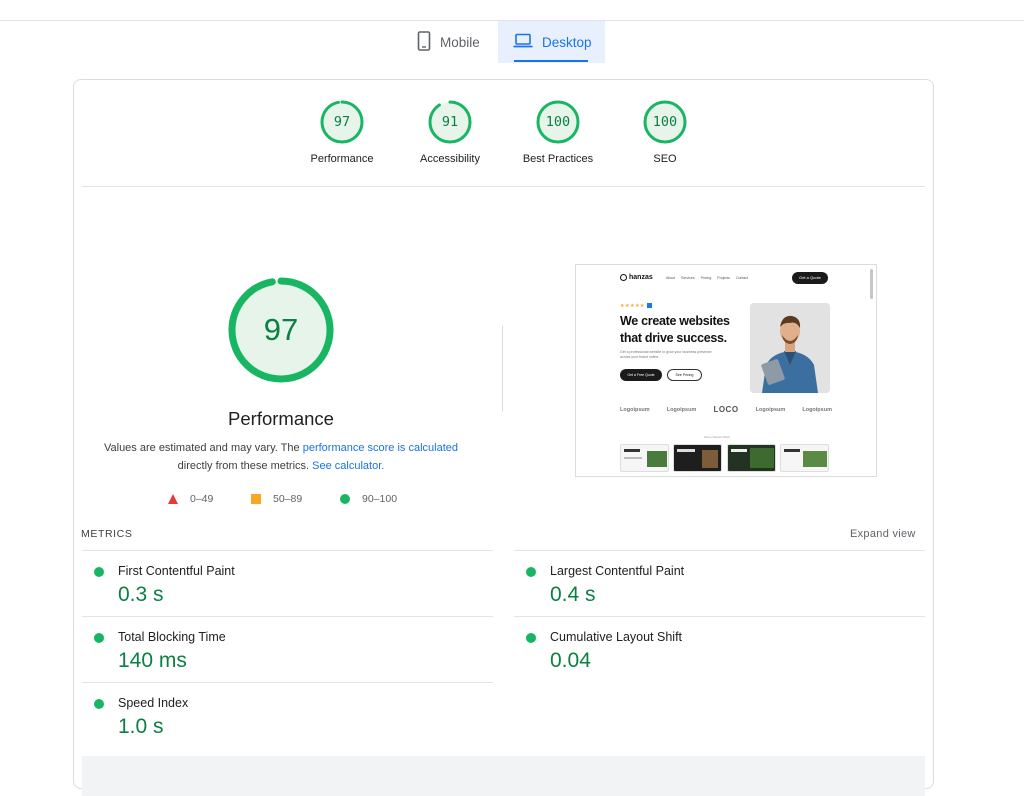 The height and width of the screenshot is (796, 1024). Describe the element at coordinates (671, 278) in the screenshot. I see `site-nav-item: About` at that location.